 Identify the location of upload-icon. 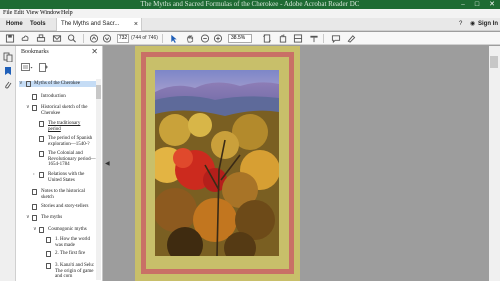
(25, 38).